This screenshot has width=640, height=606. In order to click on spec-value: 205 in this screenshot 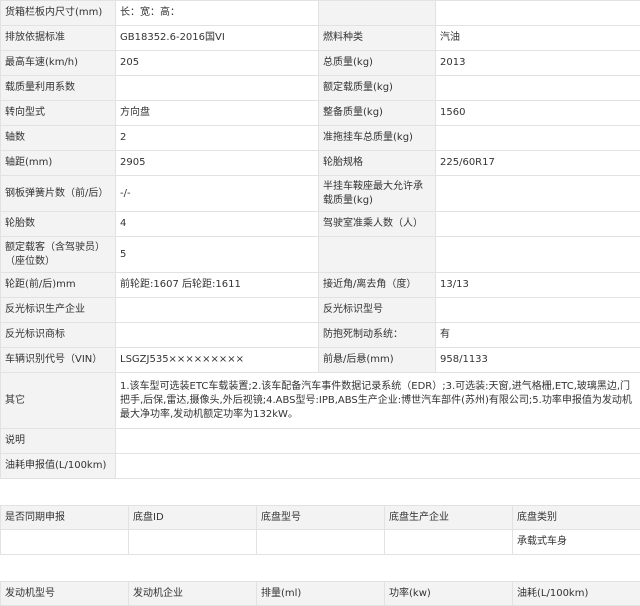, I will do `click(217, 63)`.